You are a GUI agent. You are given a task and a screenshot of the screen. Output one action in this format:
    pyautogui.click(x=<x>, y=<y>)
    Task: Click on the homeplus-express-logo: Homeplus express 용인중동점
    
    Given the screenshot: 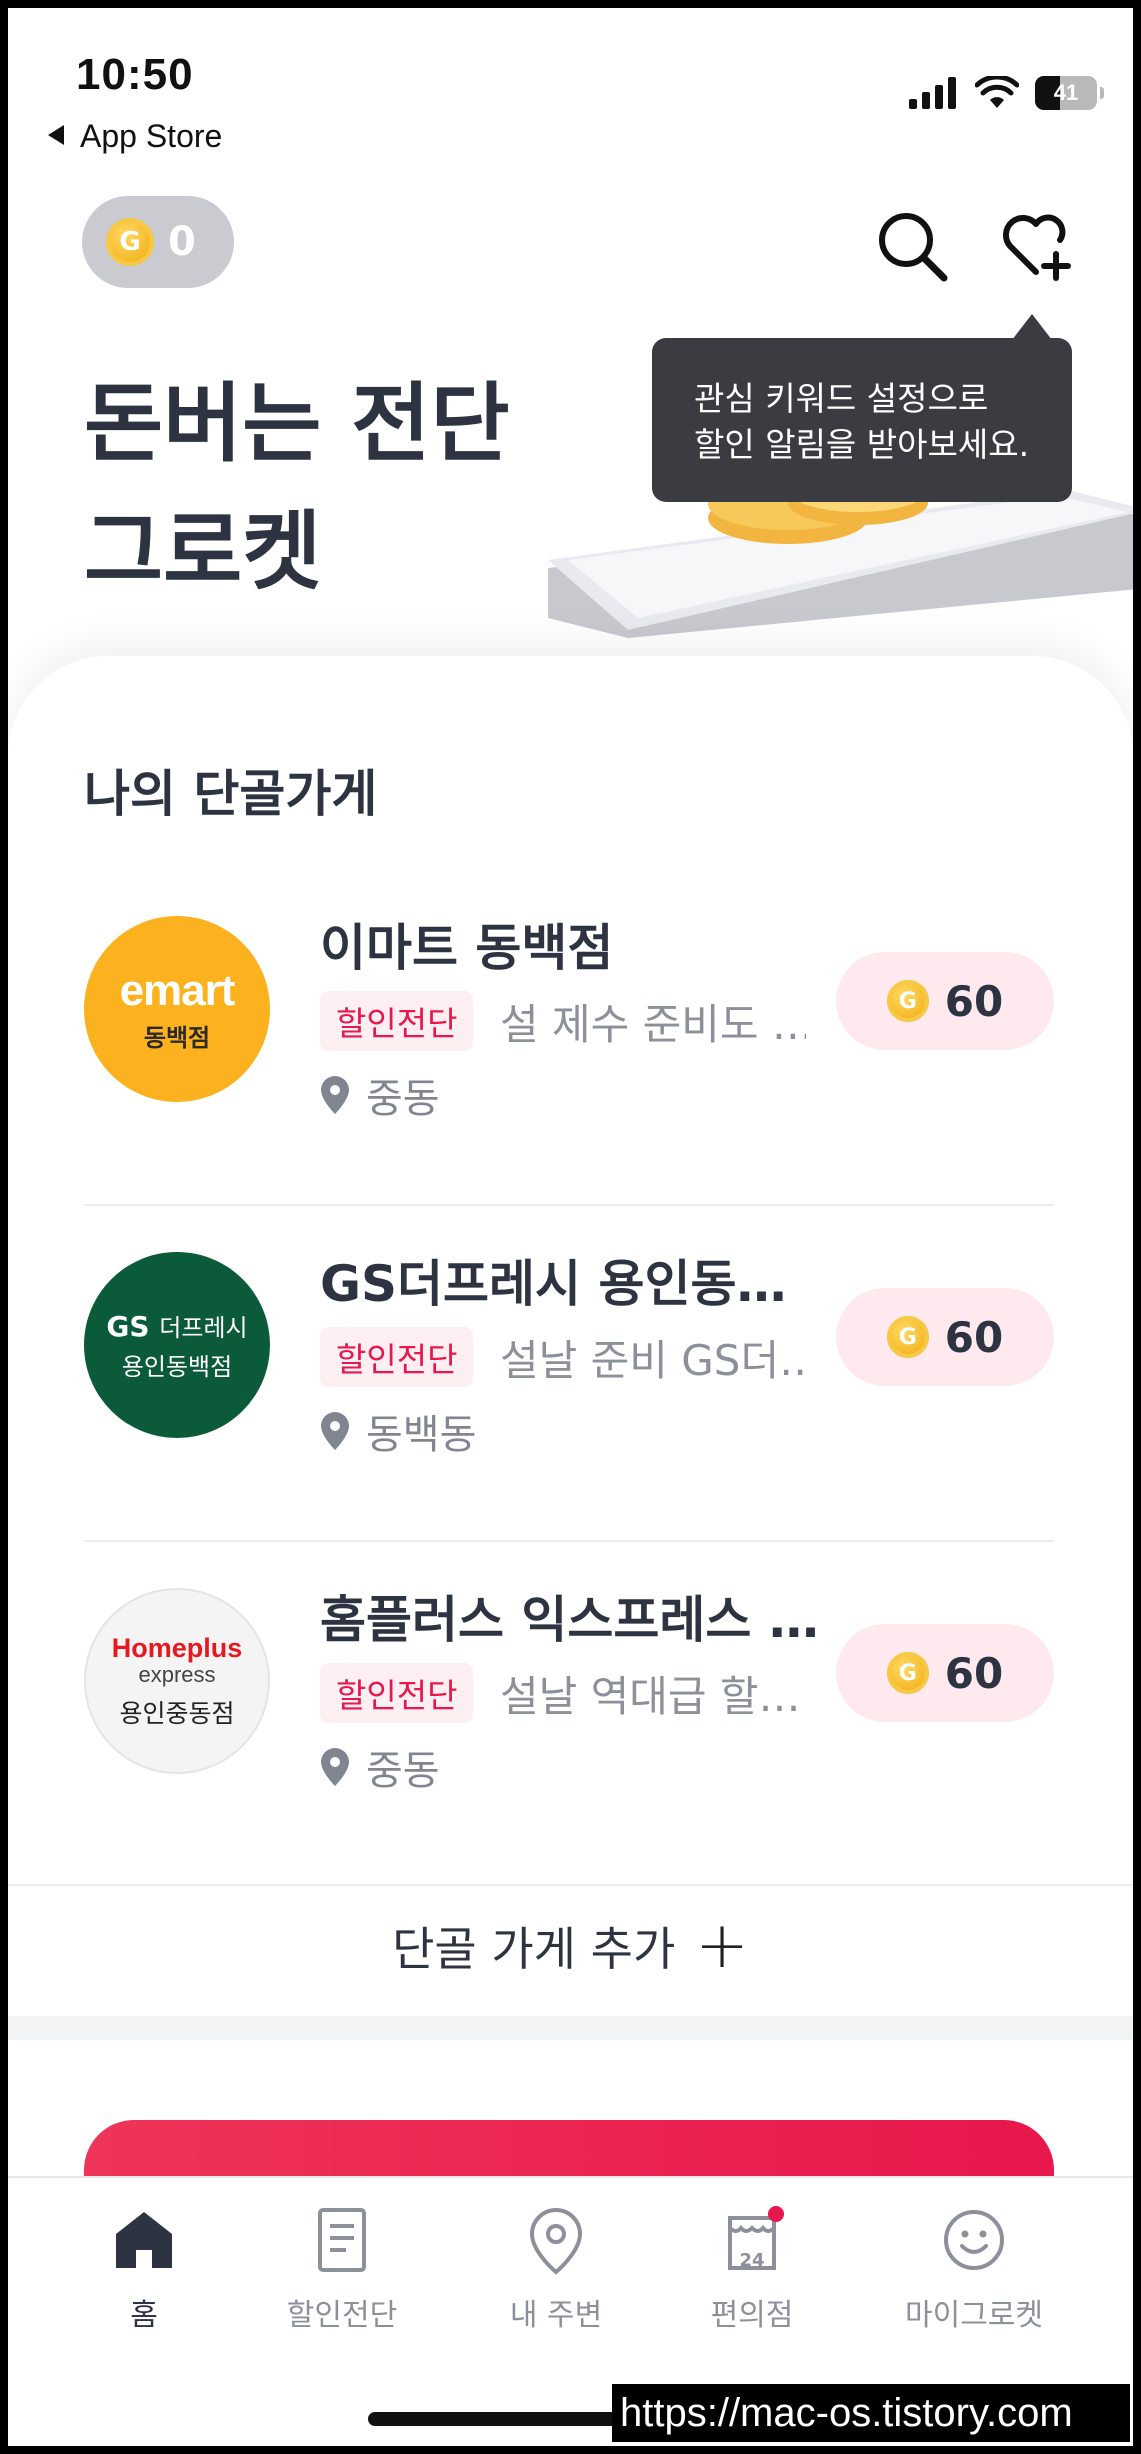 What is the action you would take?
    pyautogui.click(x=177, y=1681)
    